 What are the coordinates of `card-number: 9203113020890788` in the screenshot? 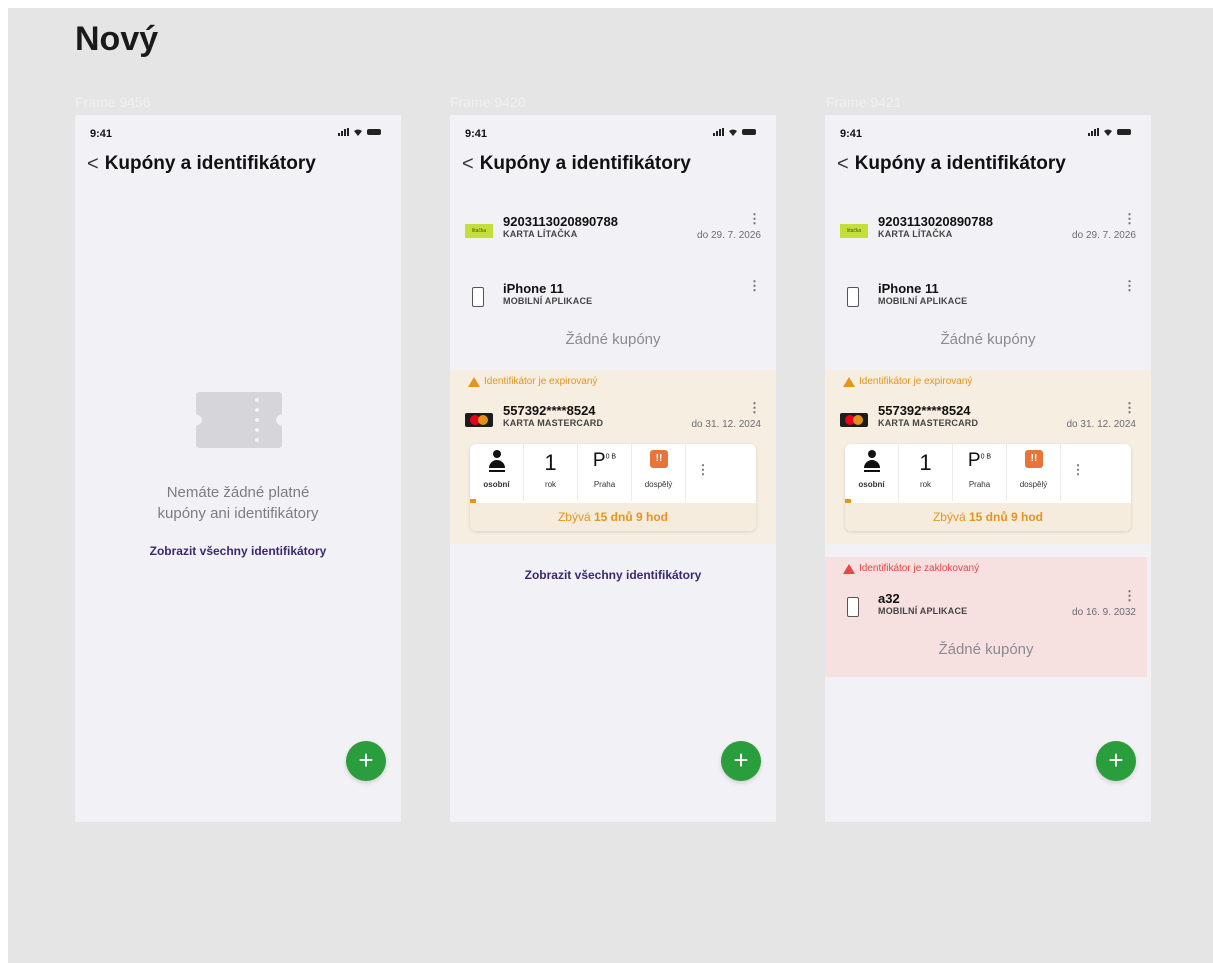 It's located at (935, 221).